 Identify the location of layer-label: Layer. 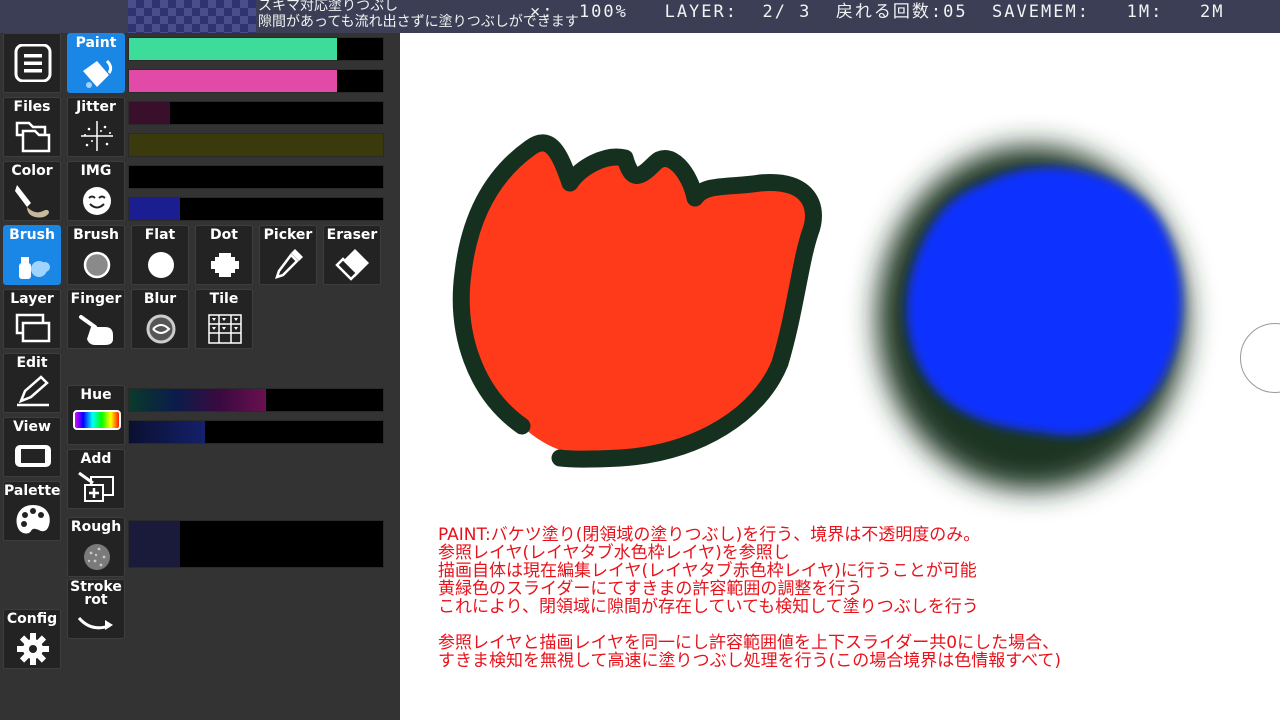
(32, 299).